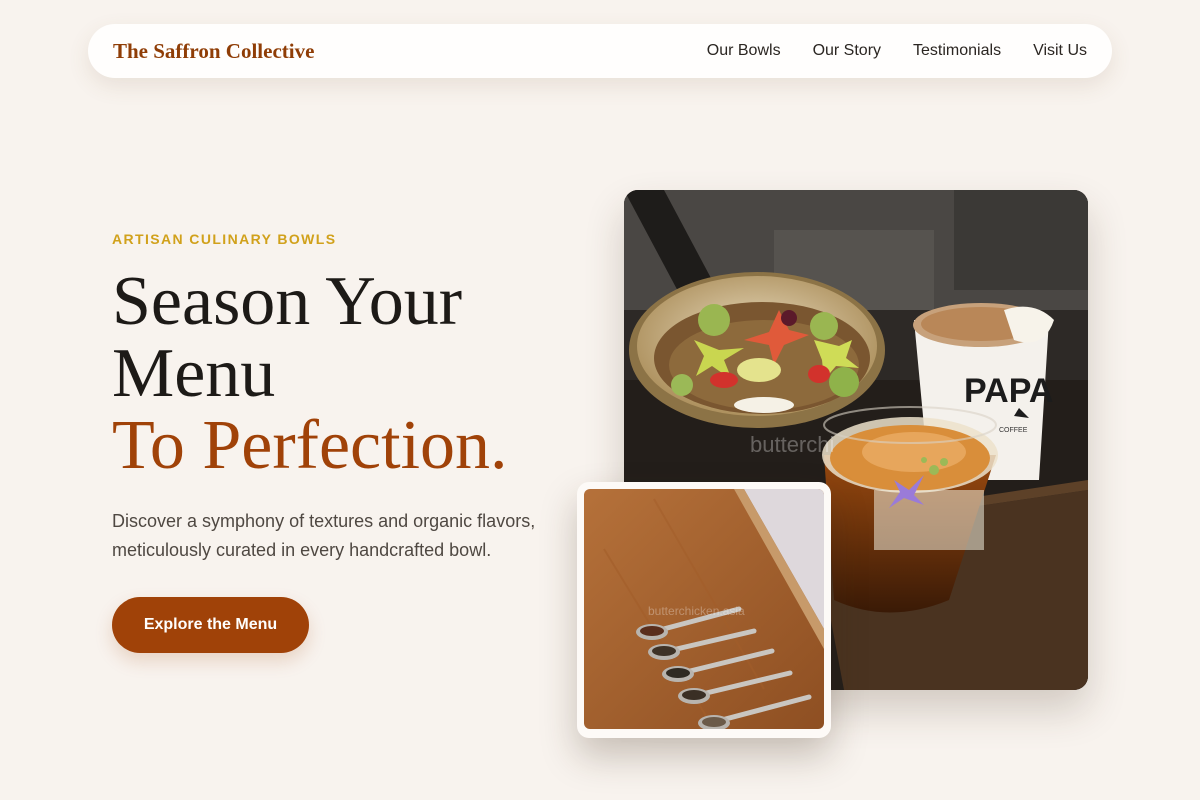 The width and height of the screenshot is (1200, 800). Describe the element at coordinates (210, 625) in the screenshot. I see `explore-menu-button: Explore the Menu` at that location.